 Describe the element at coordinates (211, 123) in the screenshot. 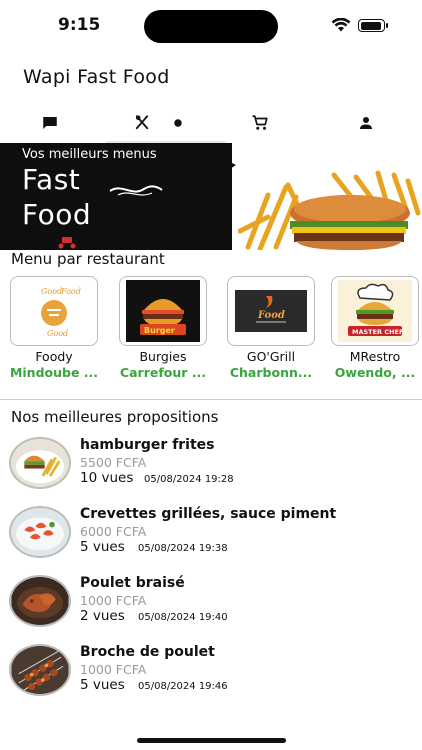

I see `tab-bar` at that location.